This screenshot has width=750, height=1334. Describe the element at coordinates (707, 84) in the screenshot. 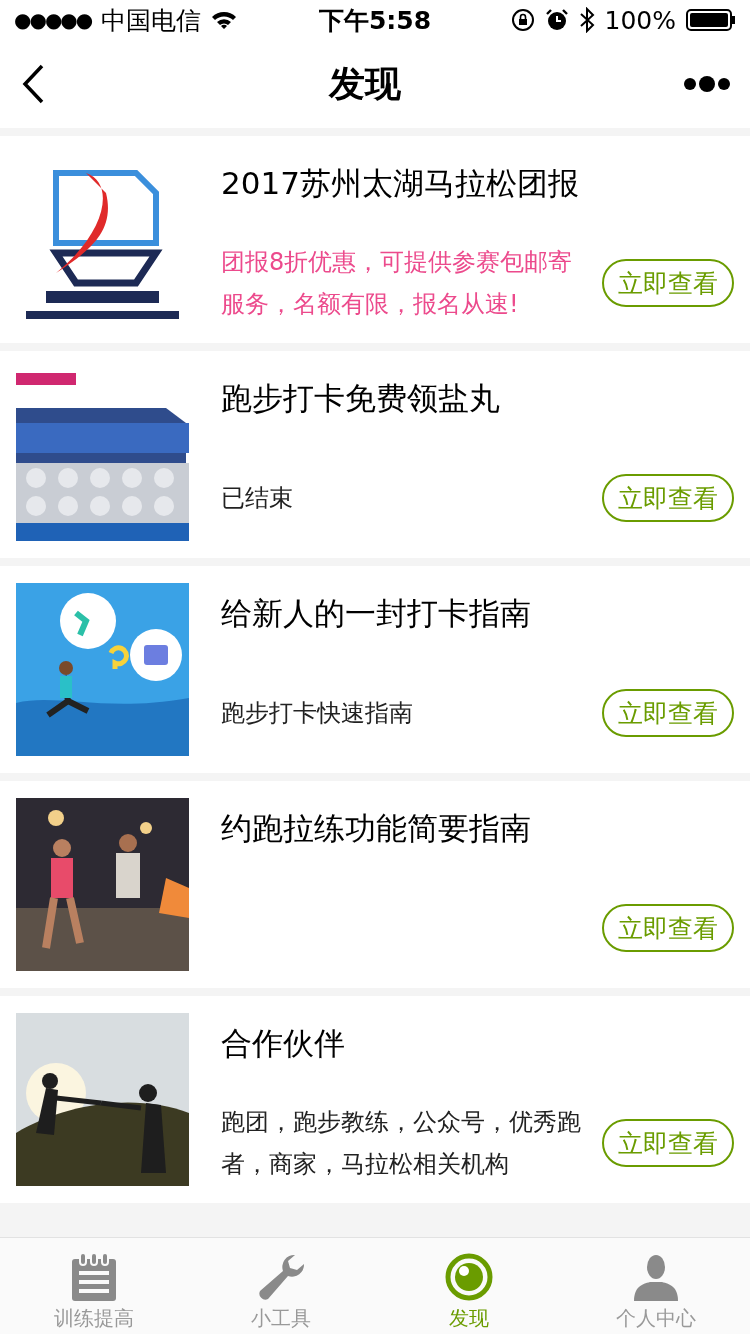

I see `more-button` at that location.